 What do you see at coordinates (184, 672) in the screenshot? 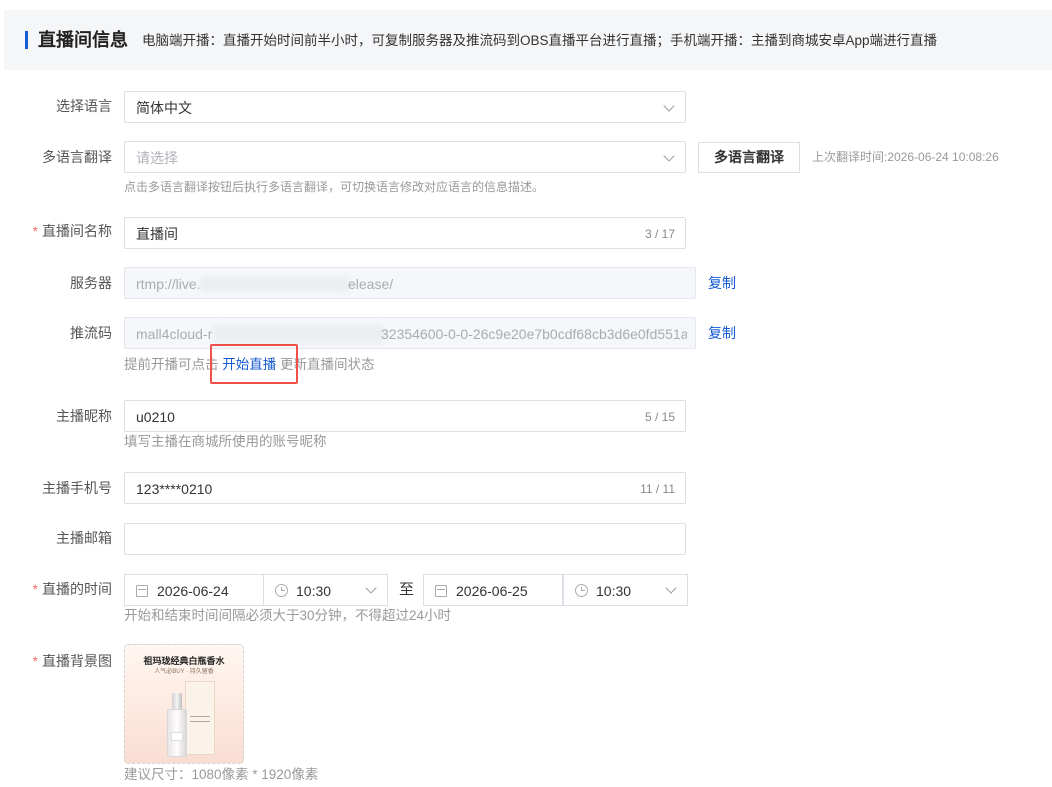
I see `image-subtitle-text: 人气必BUY · 持久留香` at bounding box center [184, 672].